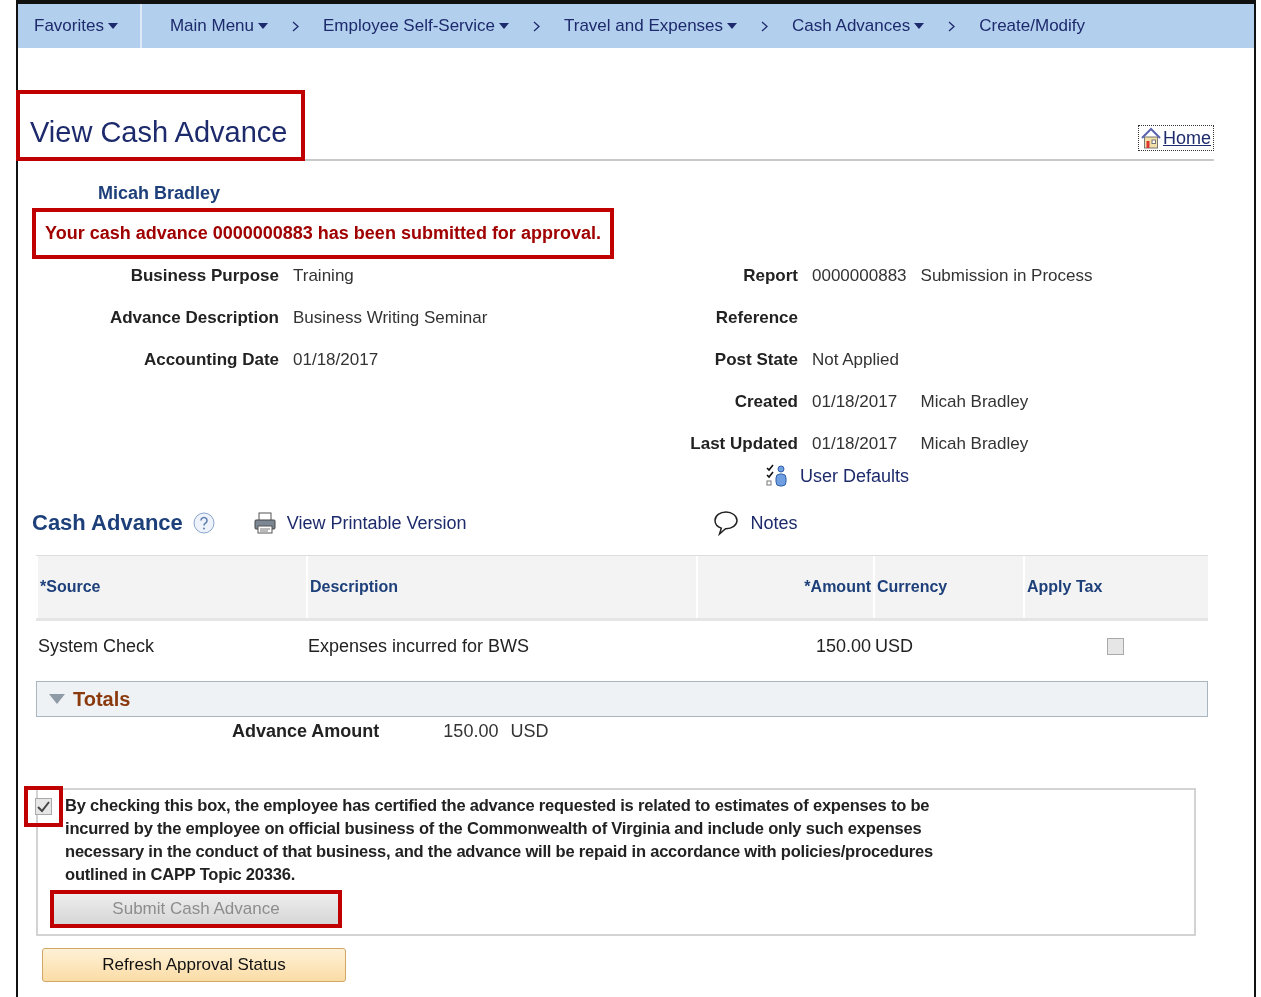 The image size is (1261, 997). I want to click on field-label: Created, so click(765, 402).